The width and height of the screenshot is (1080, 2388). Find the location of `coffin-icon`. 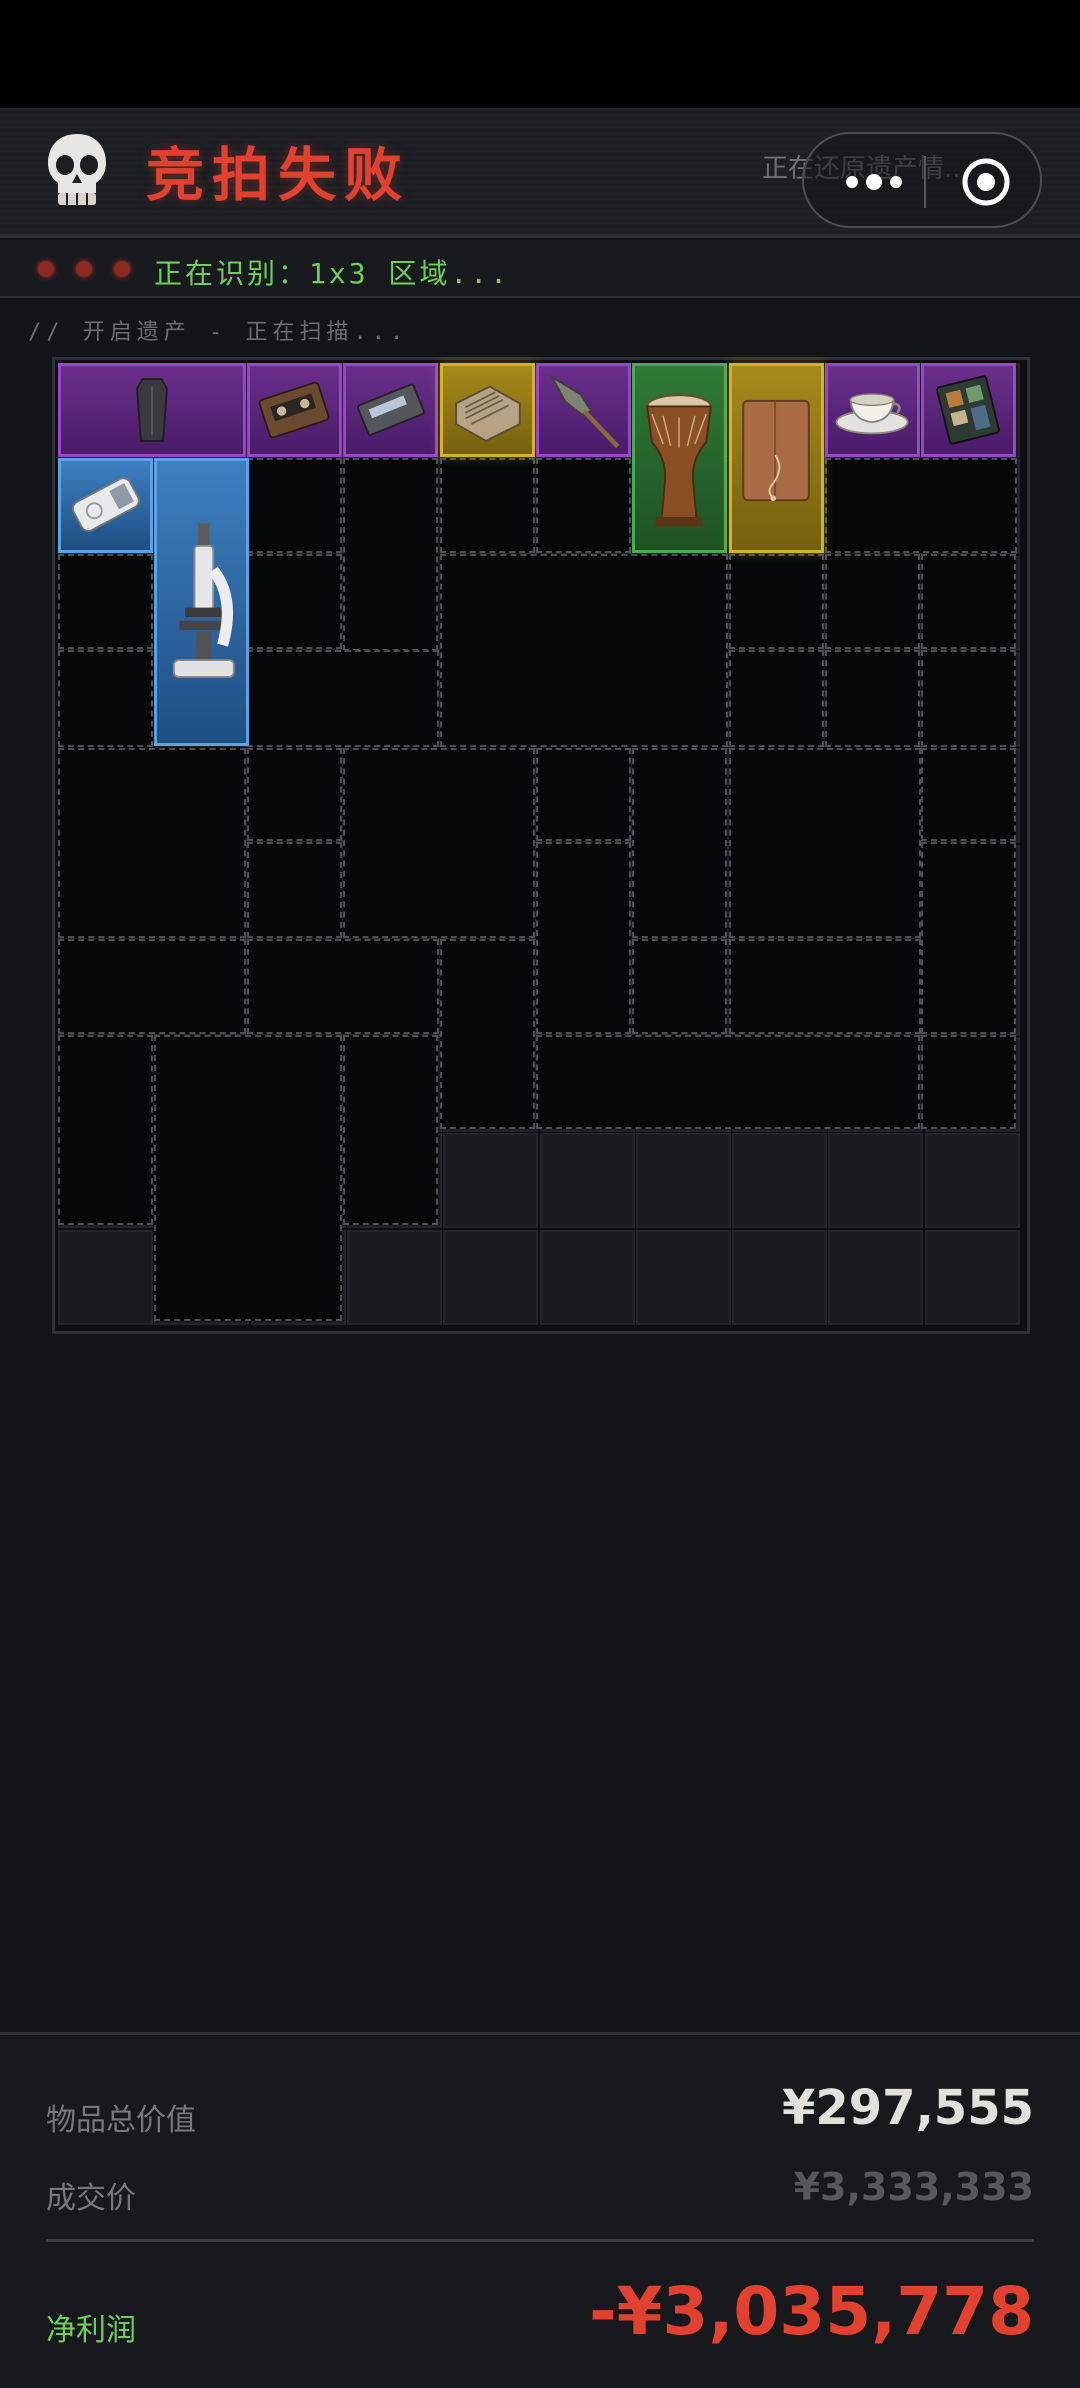

coffin-icon is located at coordinates (152, 410).